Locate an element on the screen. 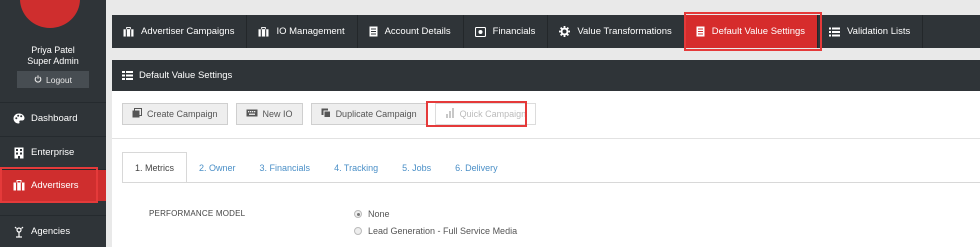 The height and width of the screenshot is (247, 980). tab-underline is located at coordinates (551, 182).